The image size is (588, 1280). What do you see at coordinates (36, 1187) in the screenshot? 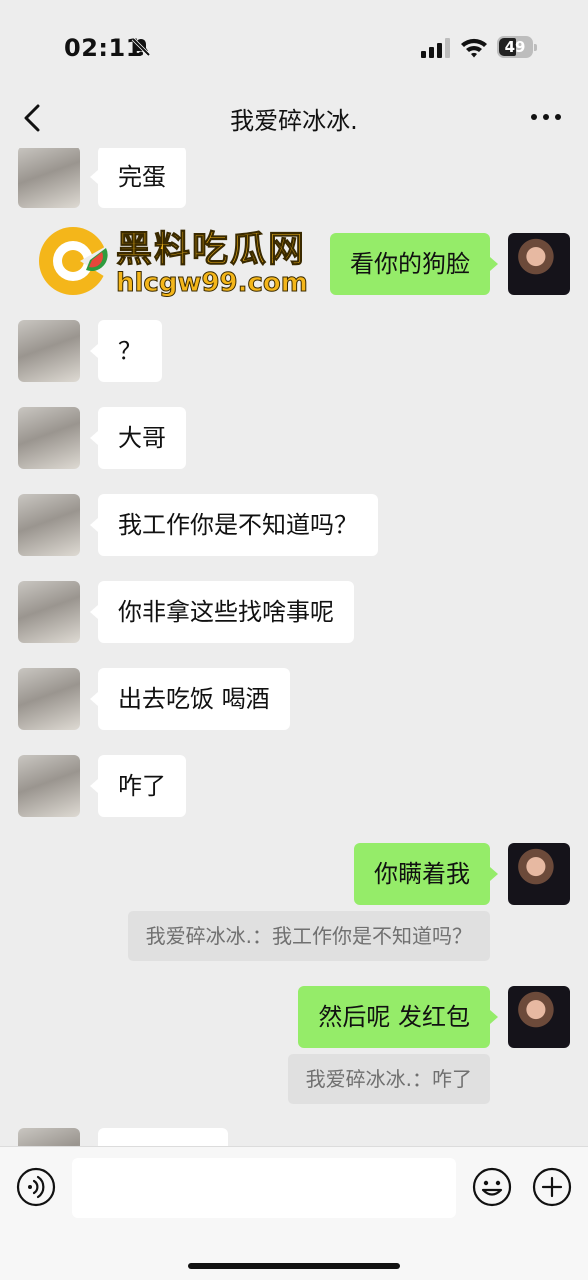
I see `voice-input-icon` at bounding box center [36, 1187].